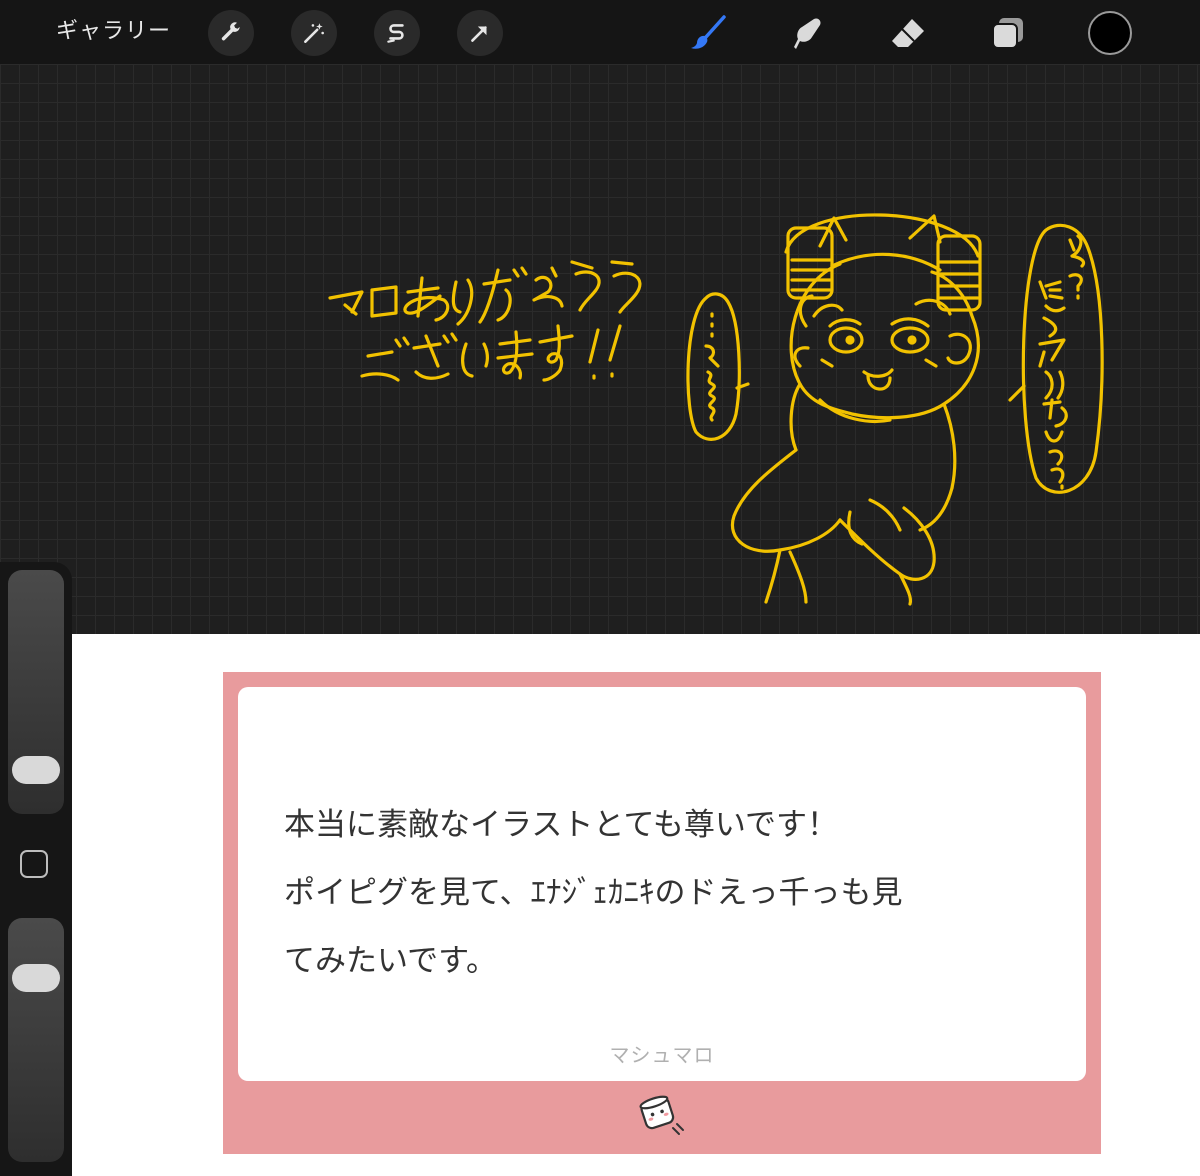 Image resolution: width=1200 pixels, height=1176 pixels. I want to click on layers-tool, so click(1008, 33).